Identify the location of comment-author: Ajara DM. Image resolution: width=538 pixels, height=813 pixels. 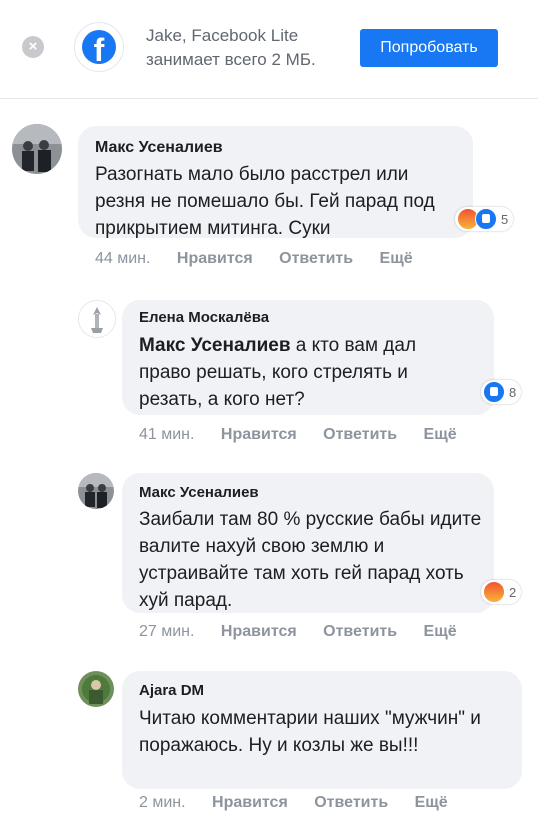
(171, 690).